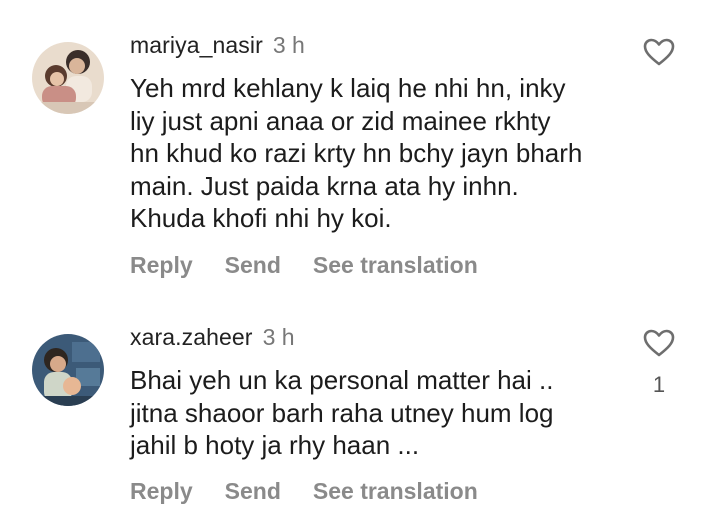 This screenshot has height=515, width=720. I want to click on username: mariya_nasir, so click(196, 45).